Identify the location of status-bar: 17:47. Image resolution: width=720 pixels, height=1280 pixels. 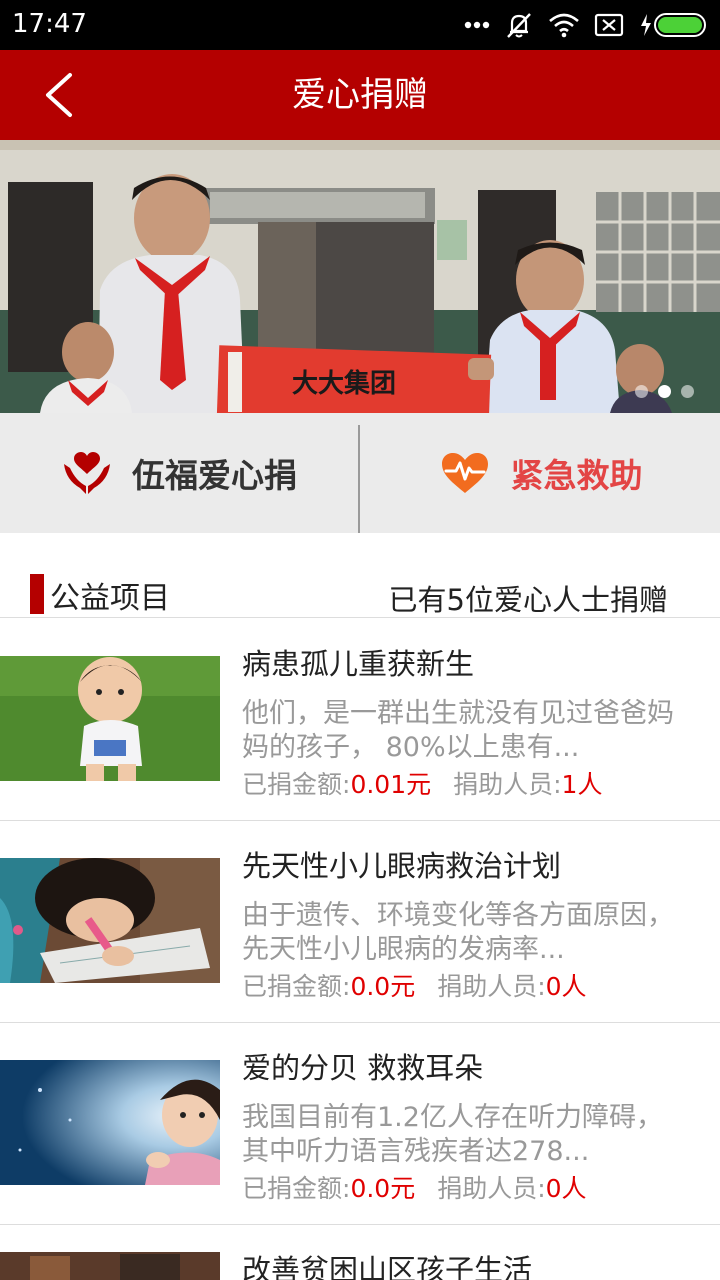
(360, 25).